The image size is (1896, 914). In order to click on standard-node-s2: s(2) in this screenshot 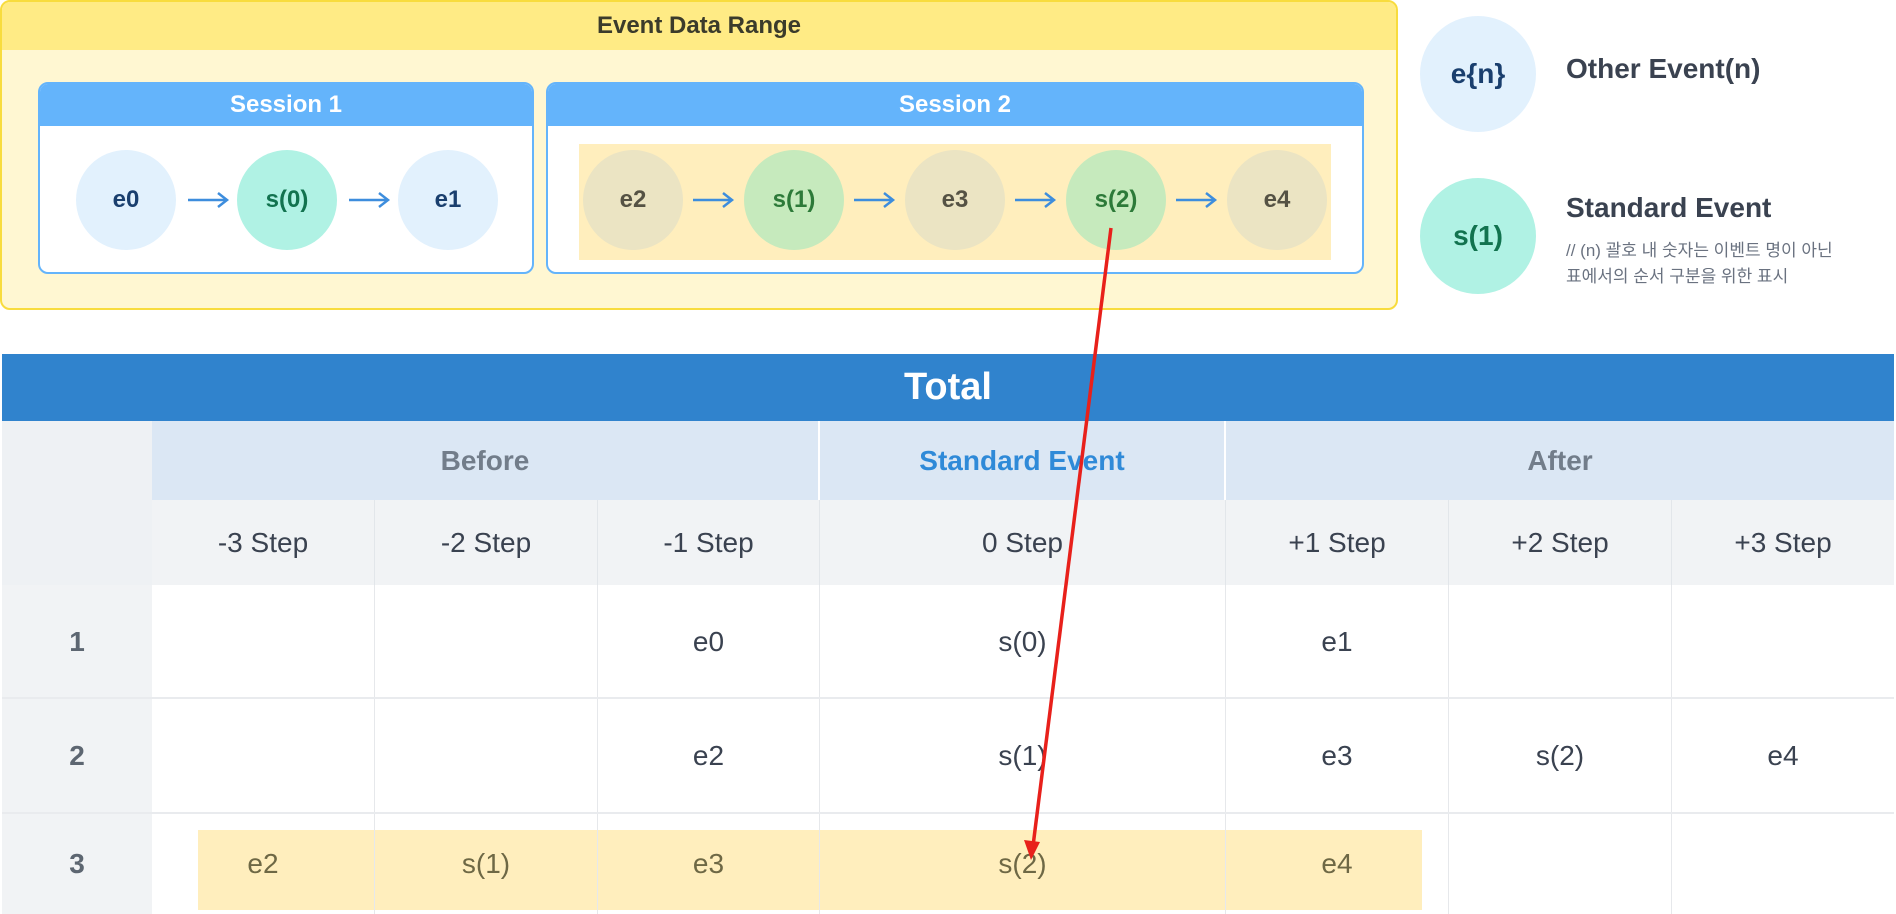, I will do `click(1116, 200)`.